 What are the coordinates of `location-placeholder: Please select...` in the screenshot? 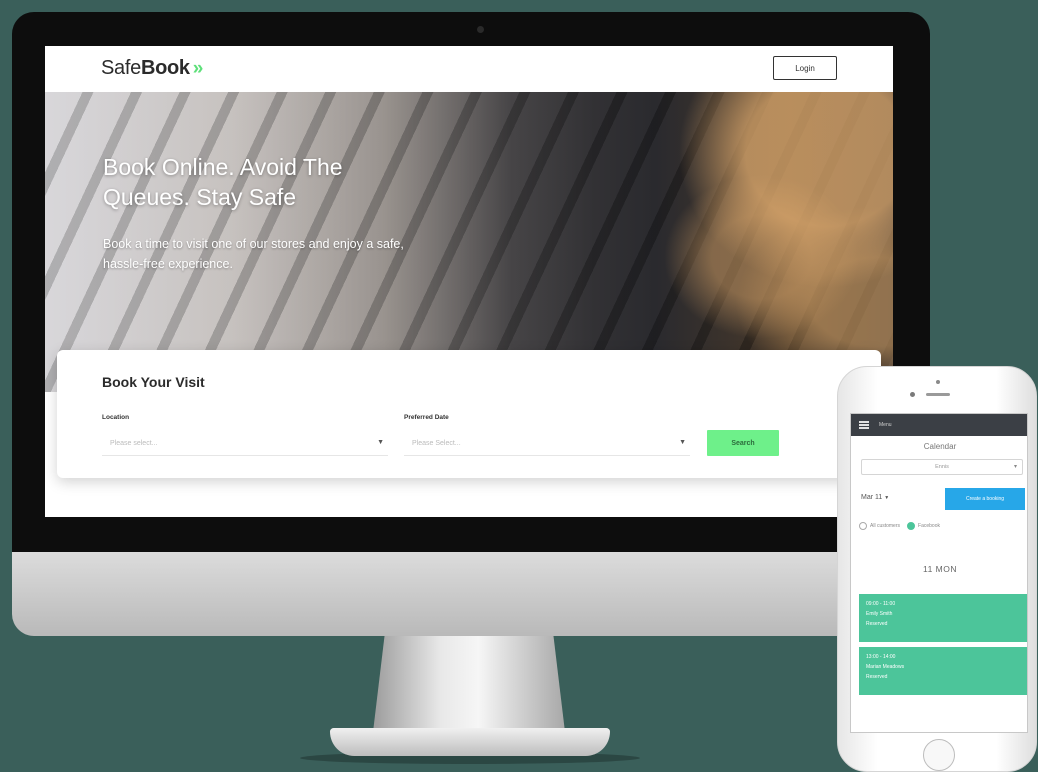 It's located at (134, 443).